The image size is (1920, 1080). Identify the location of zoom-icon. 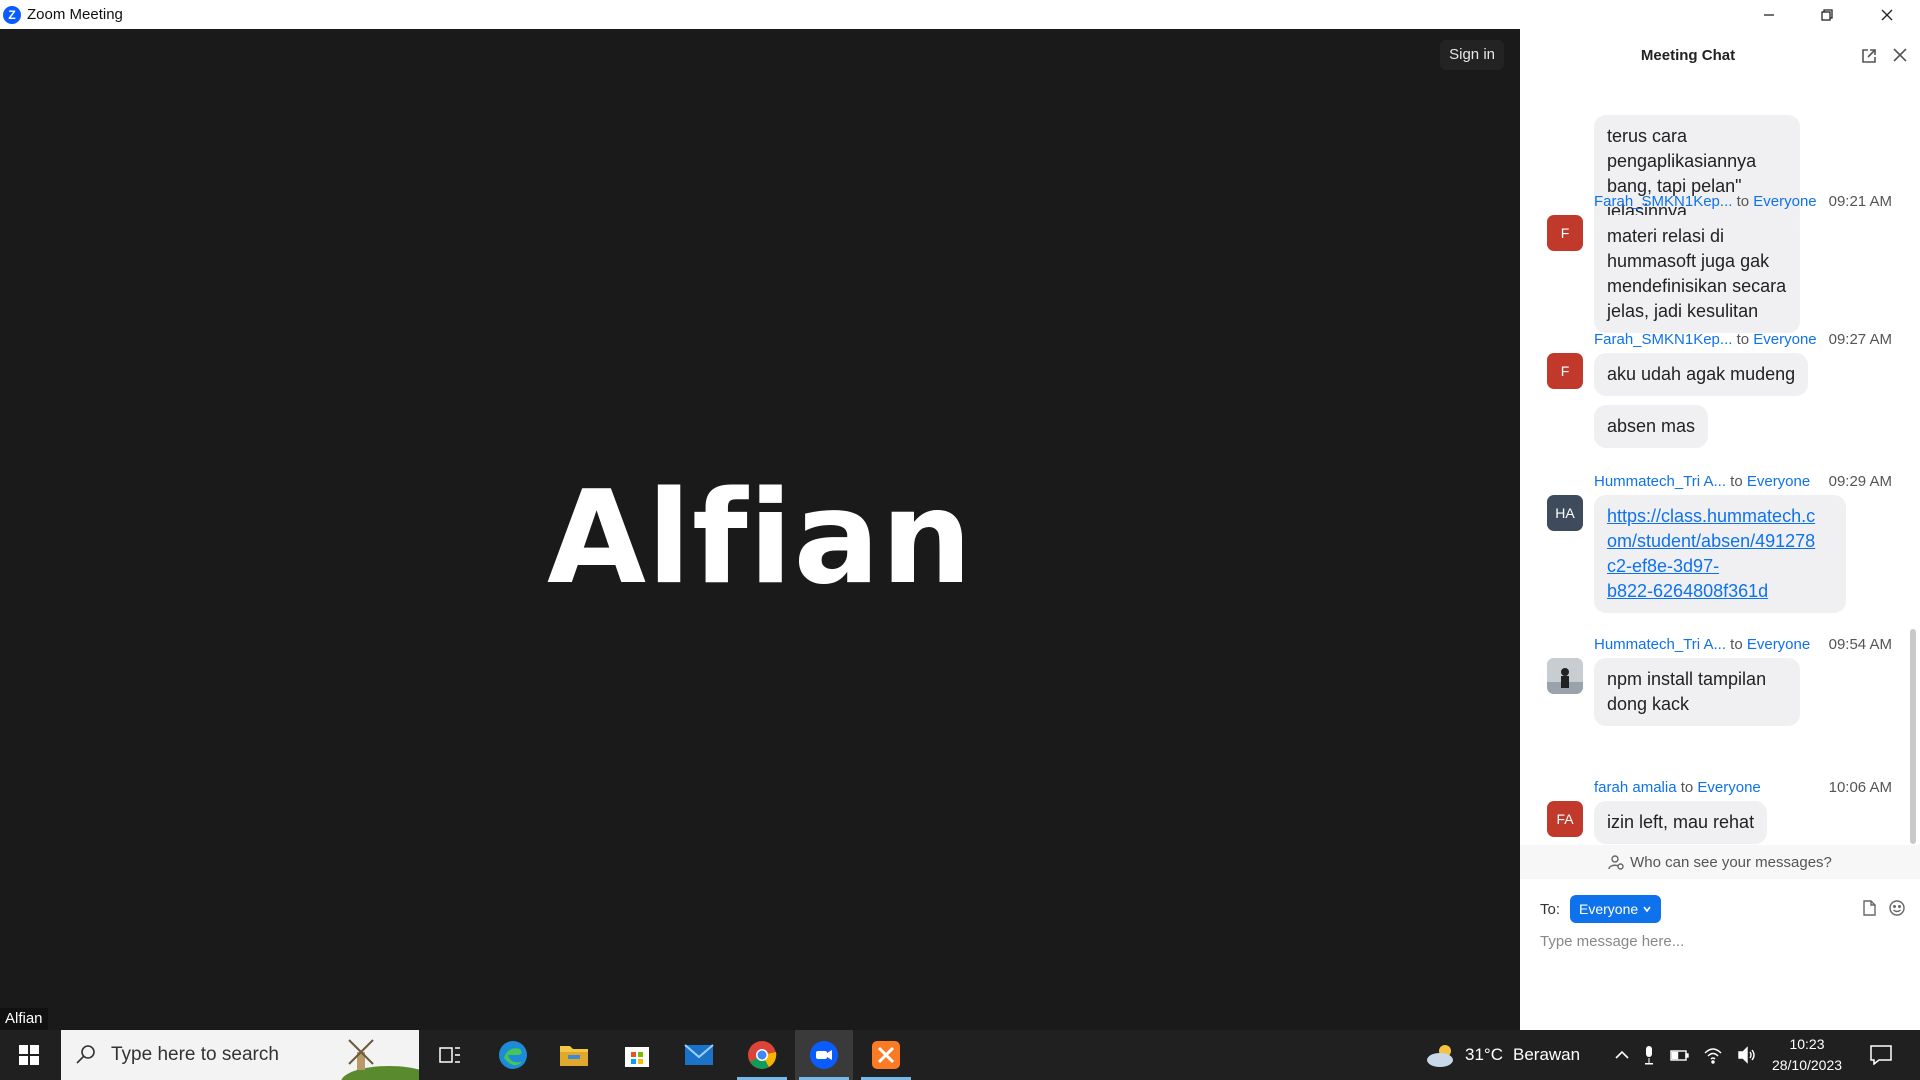
(824, 1055).